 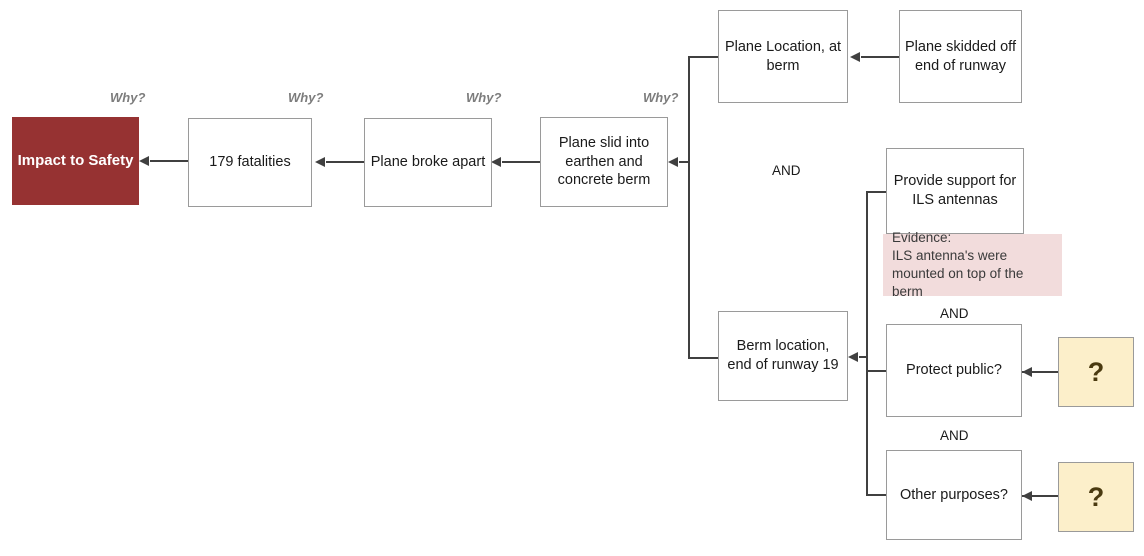 I want to click on node-unknown-cause-1-label: ?, so click(x=1096, y=371).